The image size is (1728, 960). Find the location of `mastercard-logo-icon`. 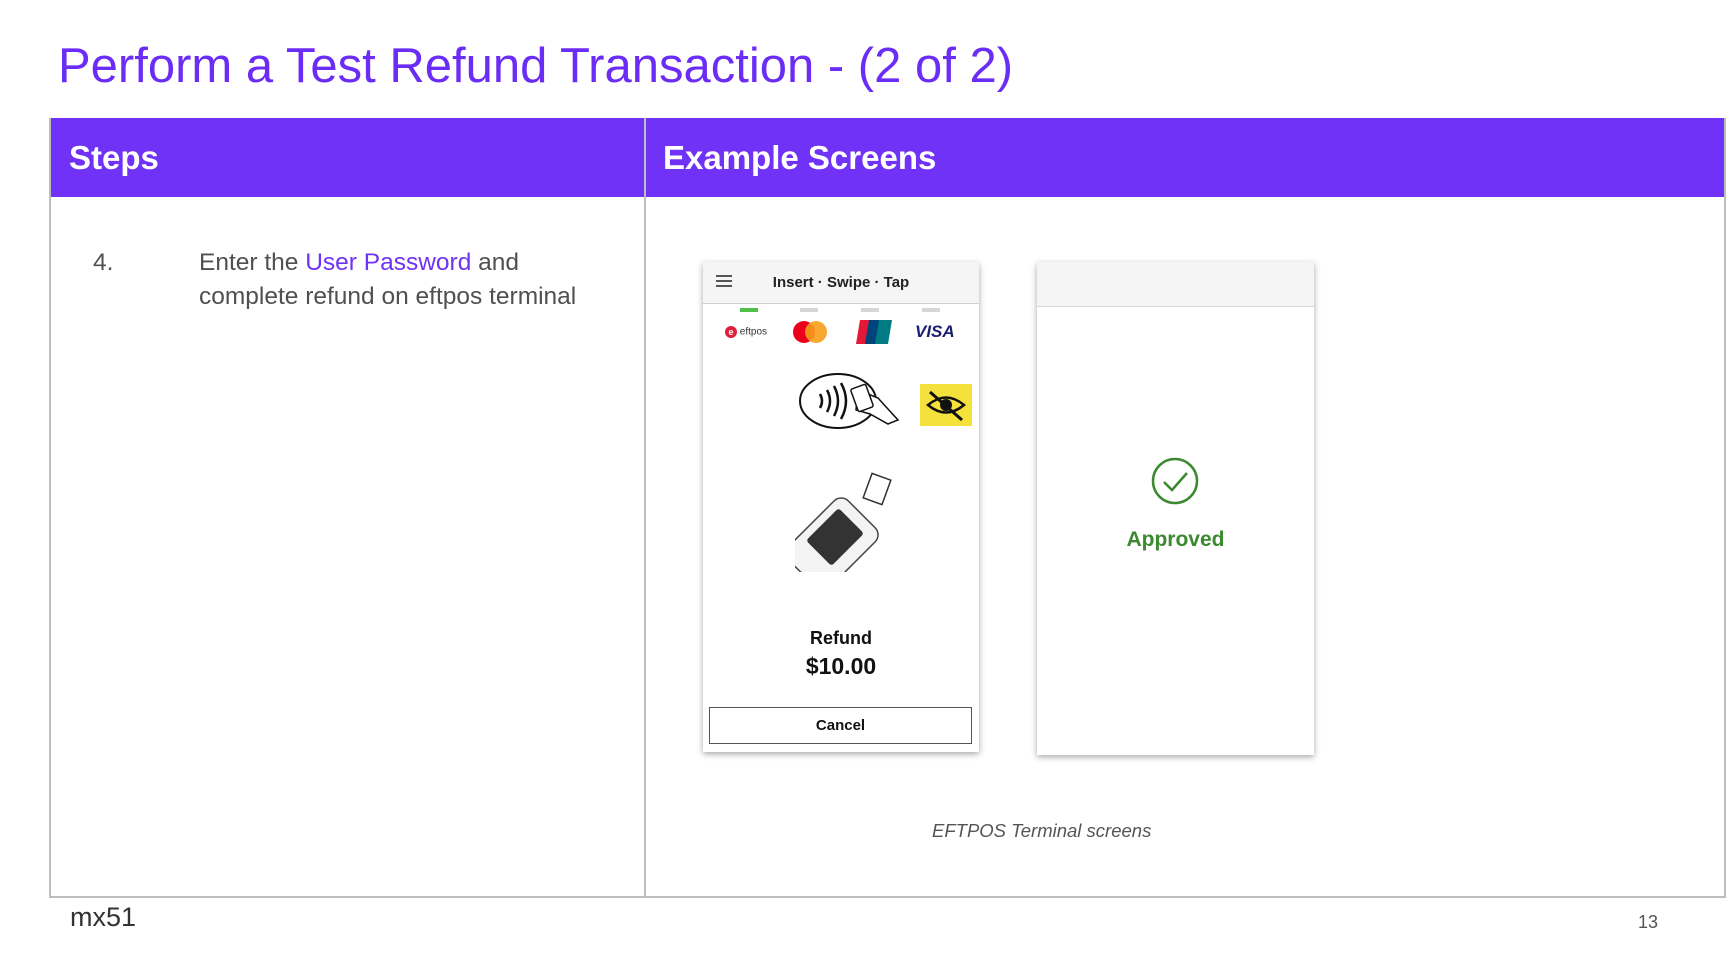

mastercard-logo-icon is located at coordinates (810, 332).